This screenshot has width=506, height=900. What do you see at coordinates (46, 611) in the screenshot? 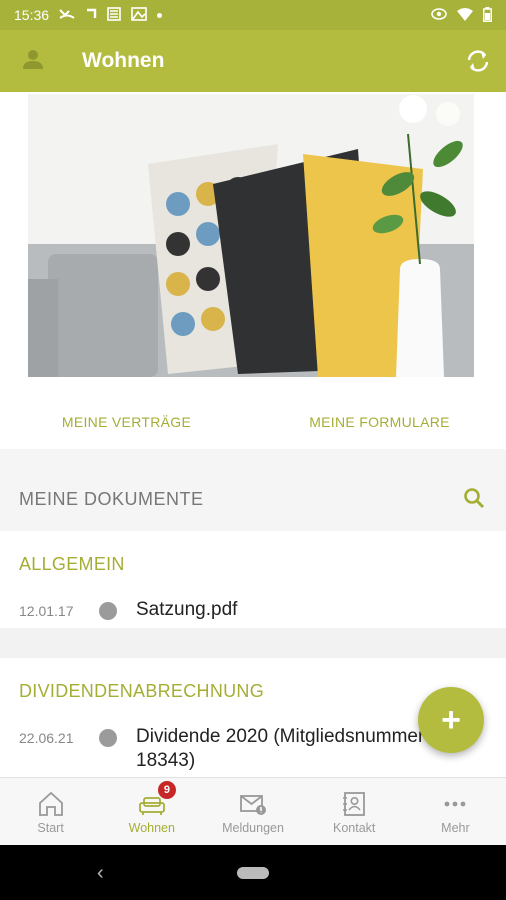
I see `document-date: 12.01.17` at bounding box center [46, 611].